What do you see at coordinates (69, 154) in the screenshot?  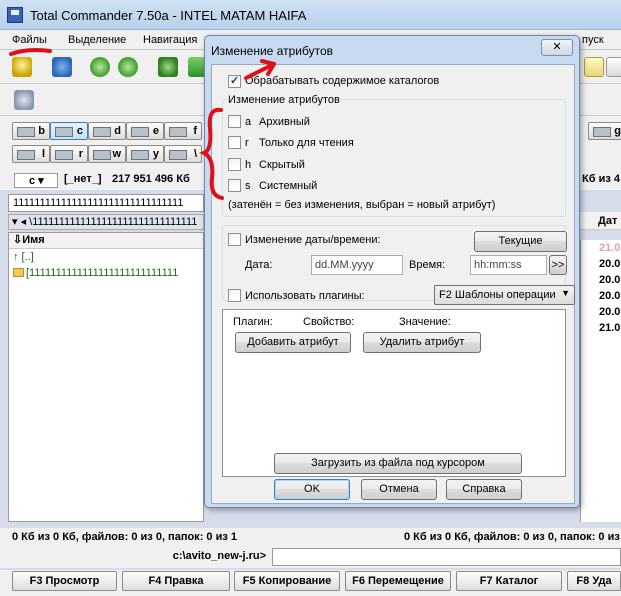 I see `drive-button-r: r` at bounding box center [69, 154].